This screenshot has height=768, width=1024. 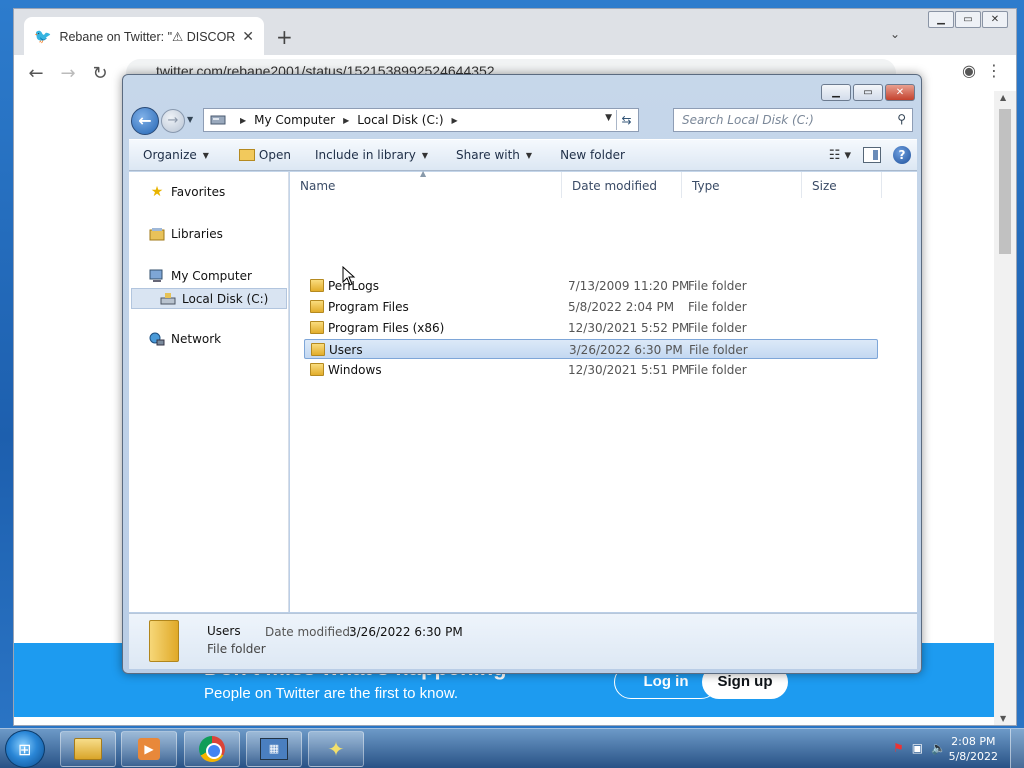 I want to click on column-header-date-modified: Date modified, so click(x=622, y=185).